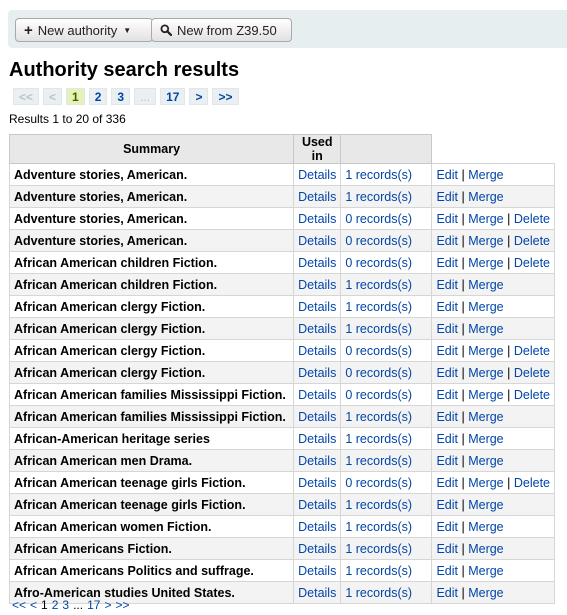 The image size is (567, 615). Describe the element at coordinates (19, 605) in the screenshot. I see `pager-first: <<` at that location.